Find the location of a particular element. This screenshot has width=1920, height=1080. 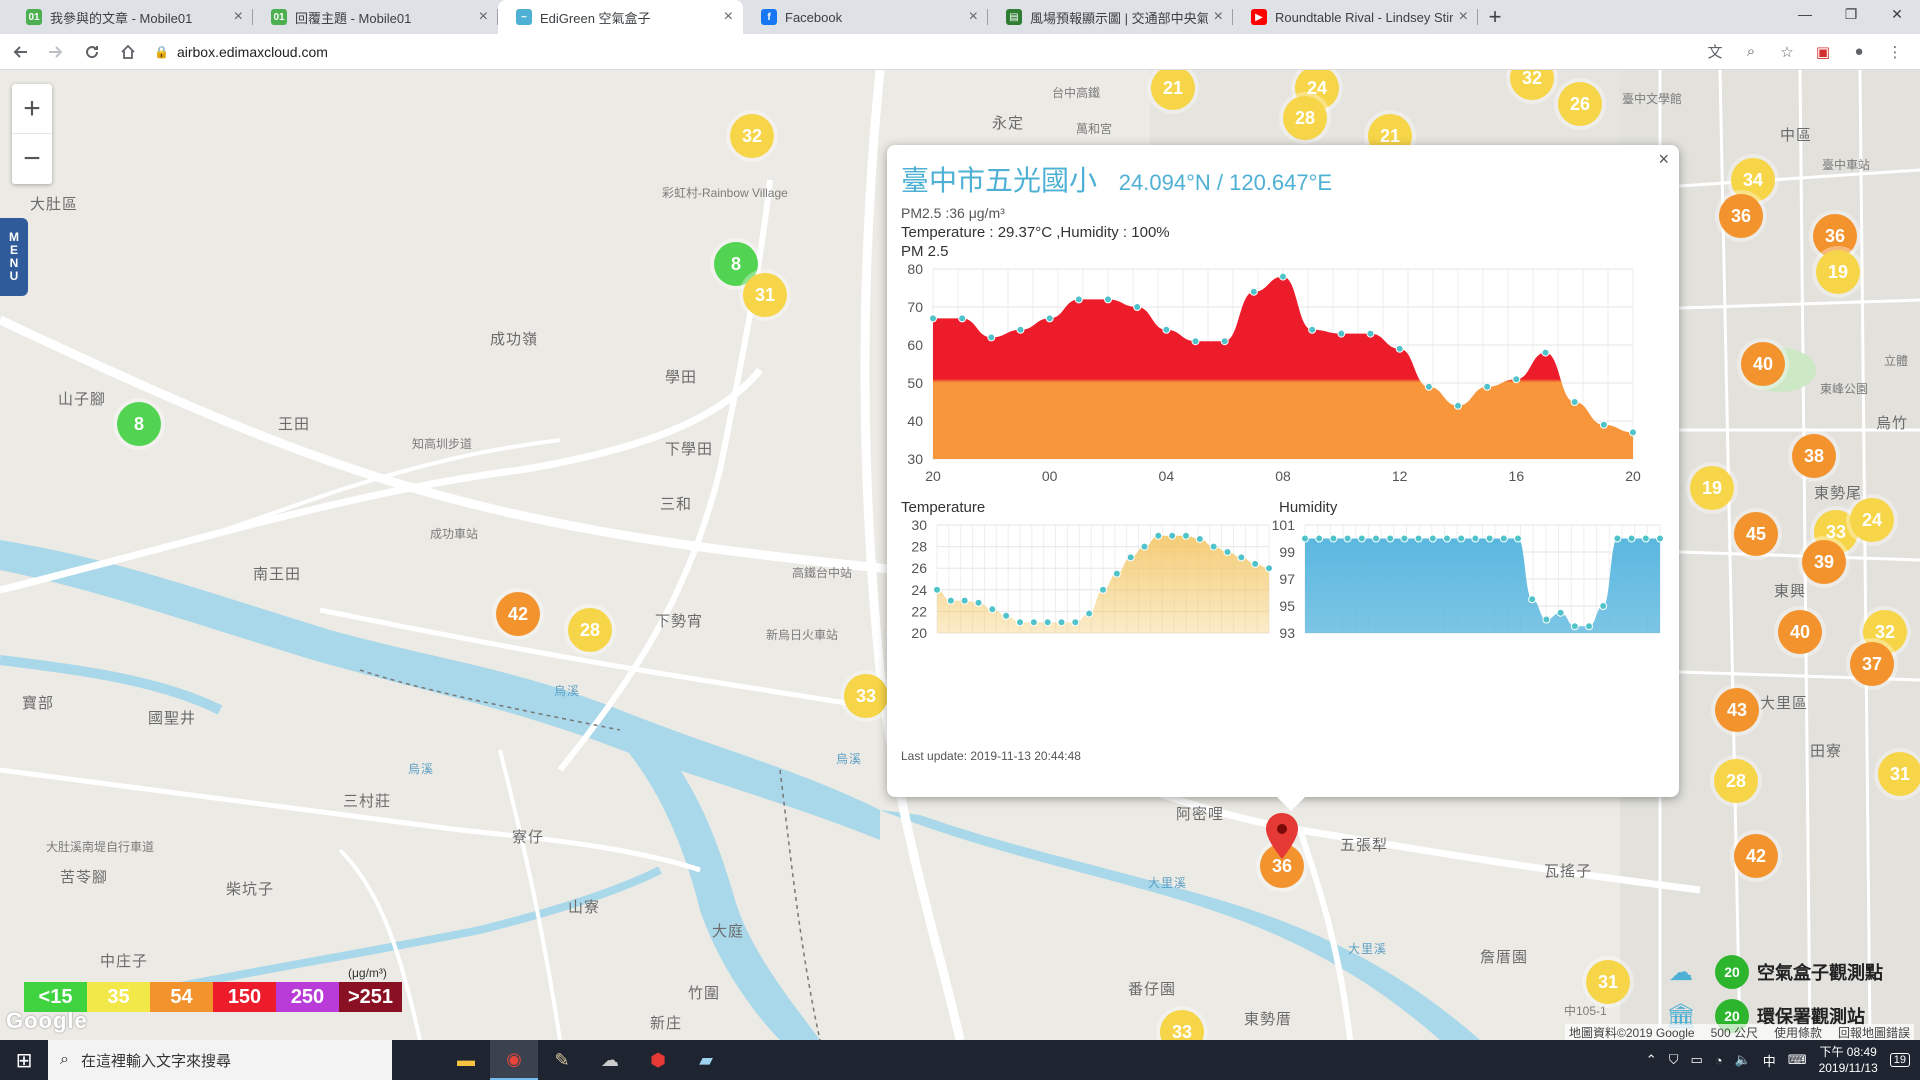

keyboard-icon: ⌨ is located at coordinates (1797, 1060).